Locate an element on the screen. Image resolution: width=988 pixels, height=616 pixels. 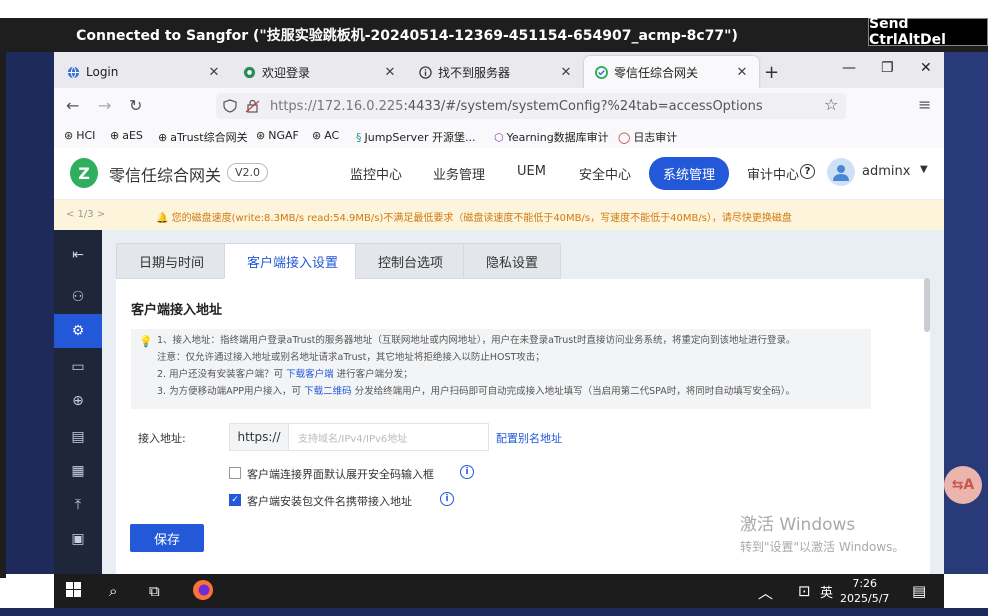
tab-date-time: 日期与时间 is located at coordinates (172, 261).